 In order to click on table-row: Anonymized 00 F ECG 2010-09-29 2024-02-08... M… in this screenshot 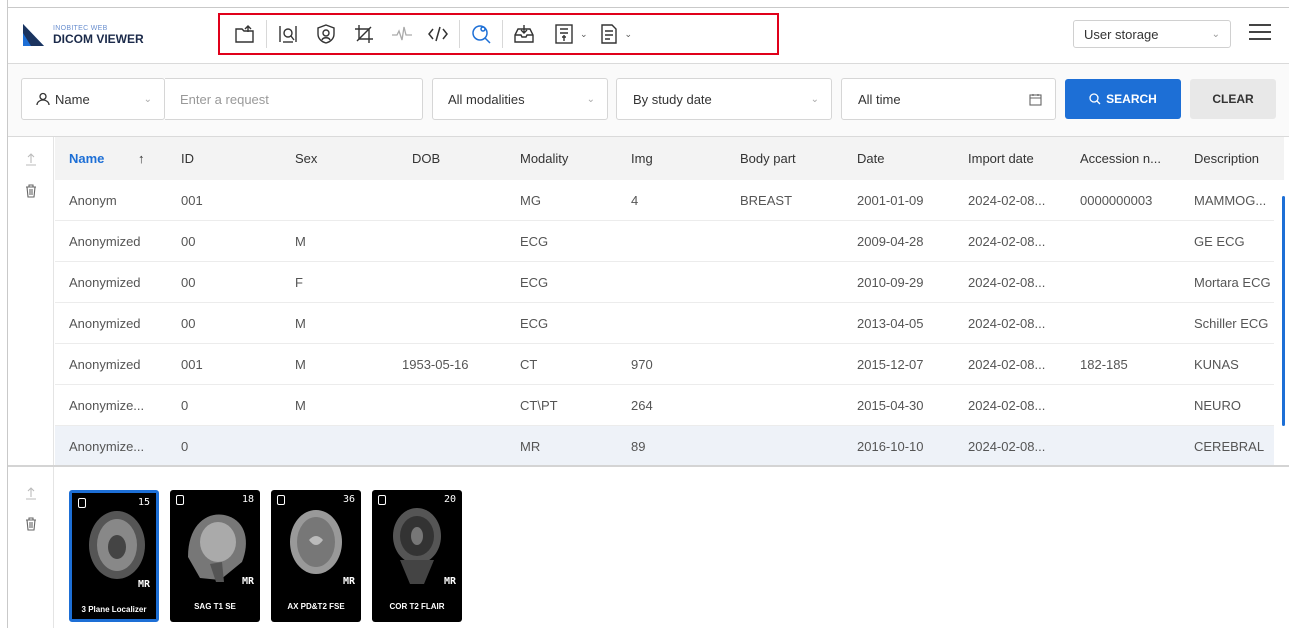, I will do `click(664, 282)`.